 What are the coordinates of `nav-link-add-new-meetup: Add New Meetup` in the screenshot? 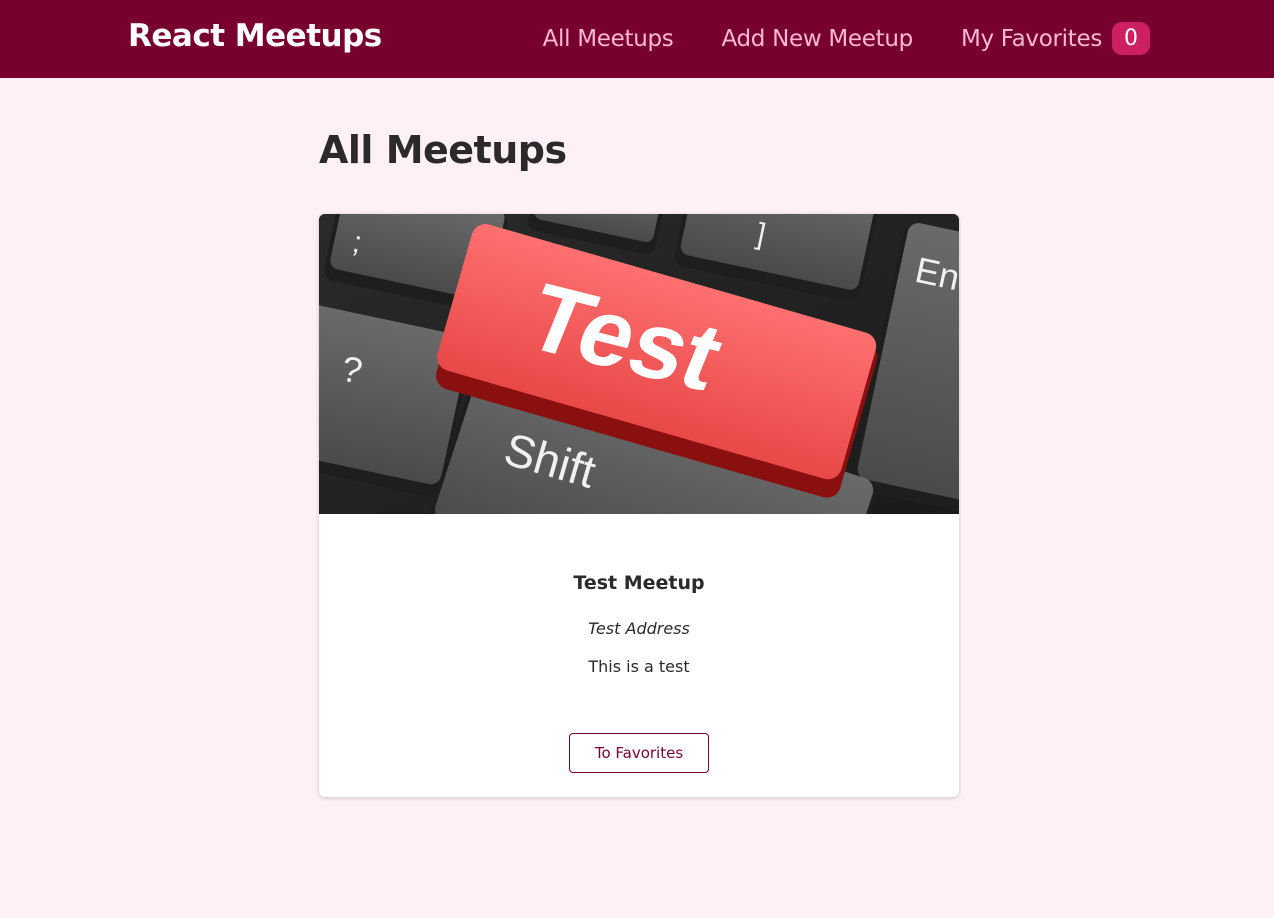 It's located at (817, 39).